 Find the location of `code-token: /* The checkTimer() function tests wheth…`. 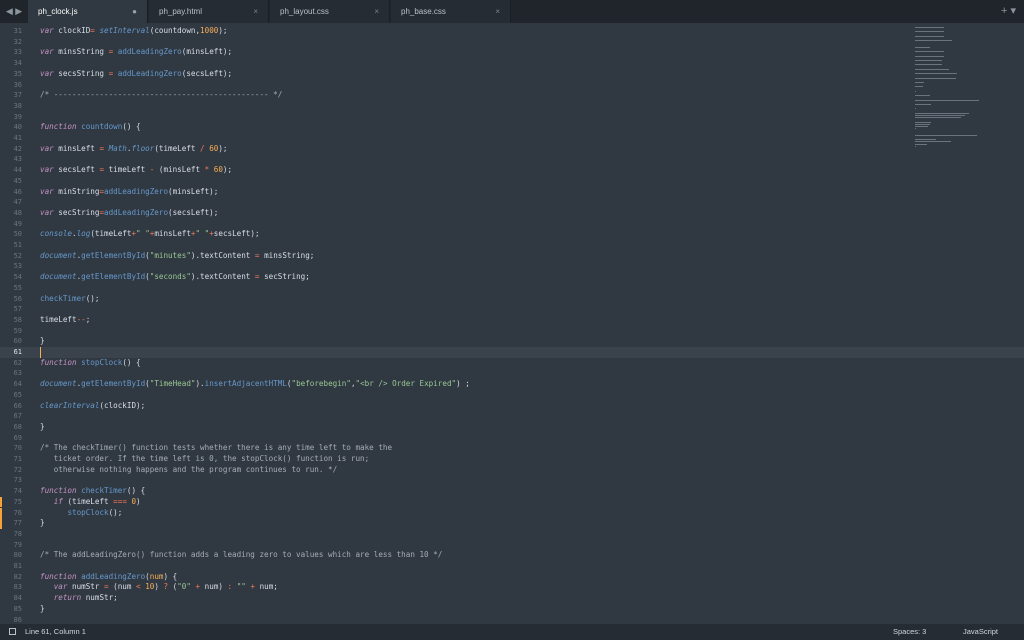

code-token: /* The checkTimer() function tests wheth… is located at coordinates (216, 448).